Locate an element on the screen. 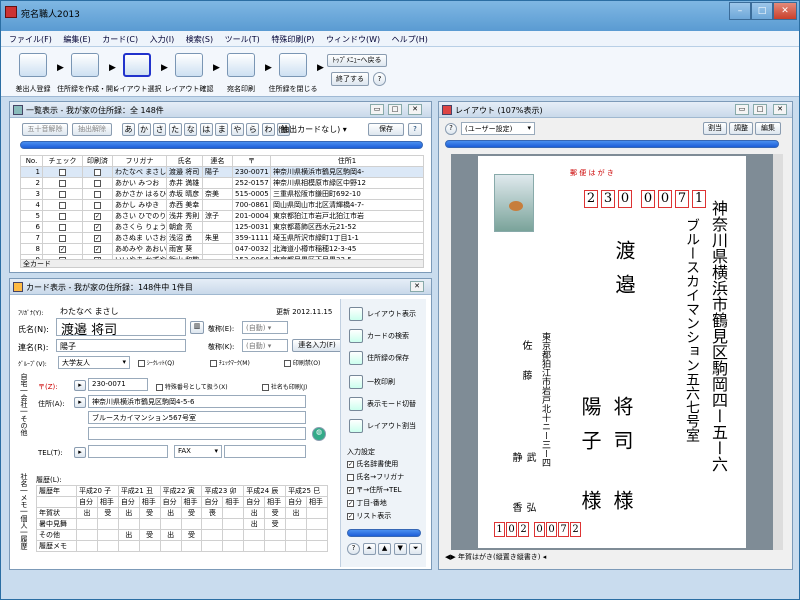  tel-arrow: ▸ is located at coordinates (80, 452).